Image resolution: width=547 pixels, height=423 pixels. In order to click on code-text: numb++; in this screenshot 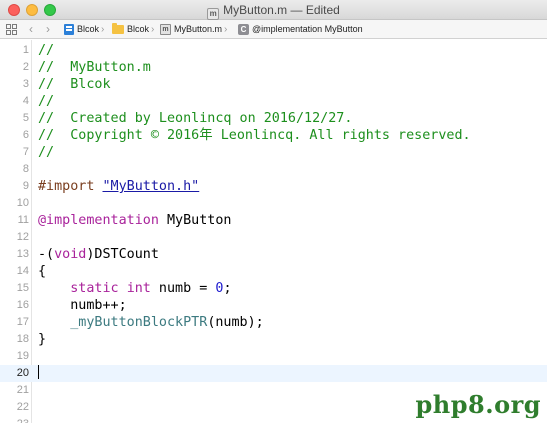, I will do `click(82, 305)`.